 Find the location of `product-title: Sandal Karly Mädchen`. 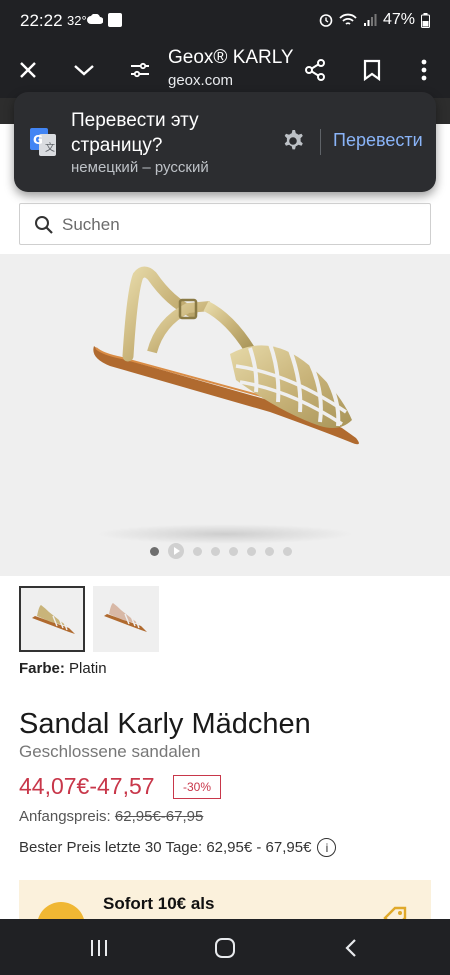

product-title: Sandal Karly Mädchen is located at coordinates (165, 724).